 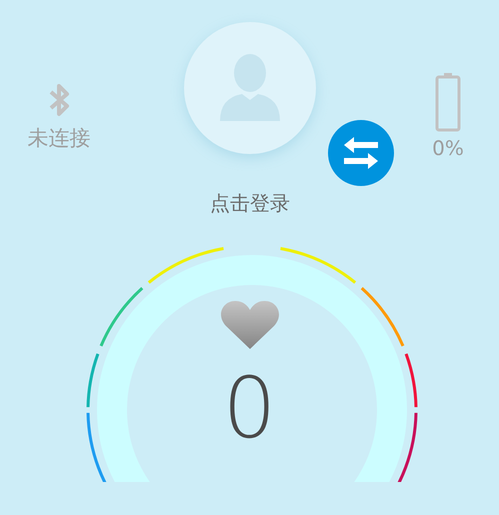 What do you see at coordinates (250, 88) in the screenshot?
I see `person-icon` at bounding box center [250, 88].